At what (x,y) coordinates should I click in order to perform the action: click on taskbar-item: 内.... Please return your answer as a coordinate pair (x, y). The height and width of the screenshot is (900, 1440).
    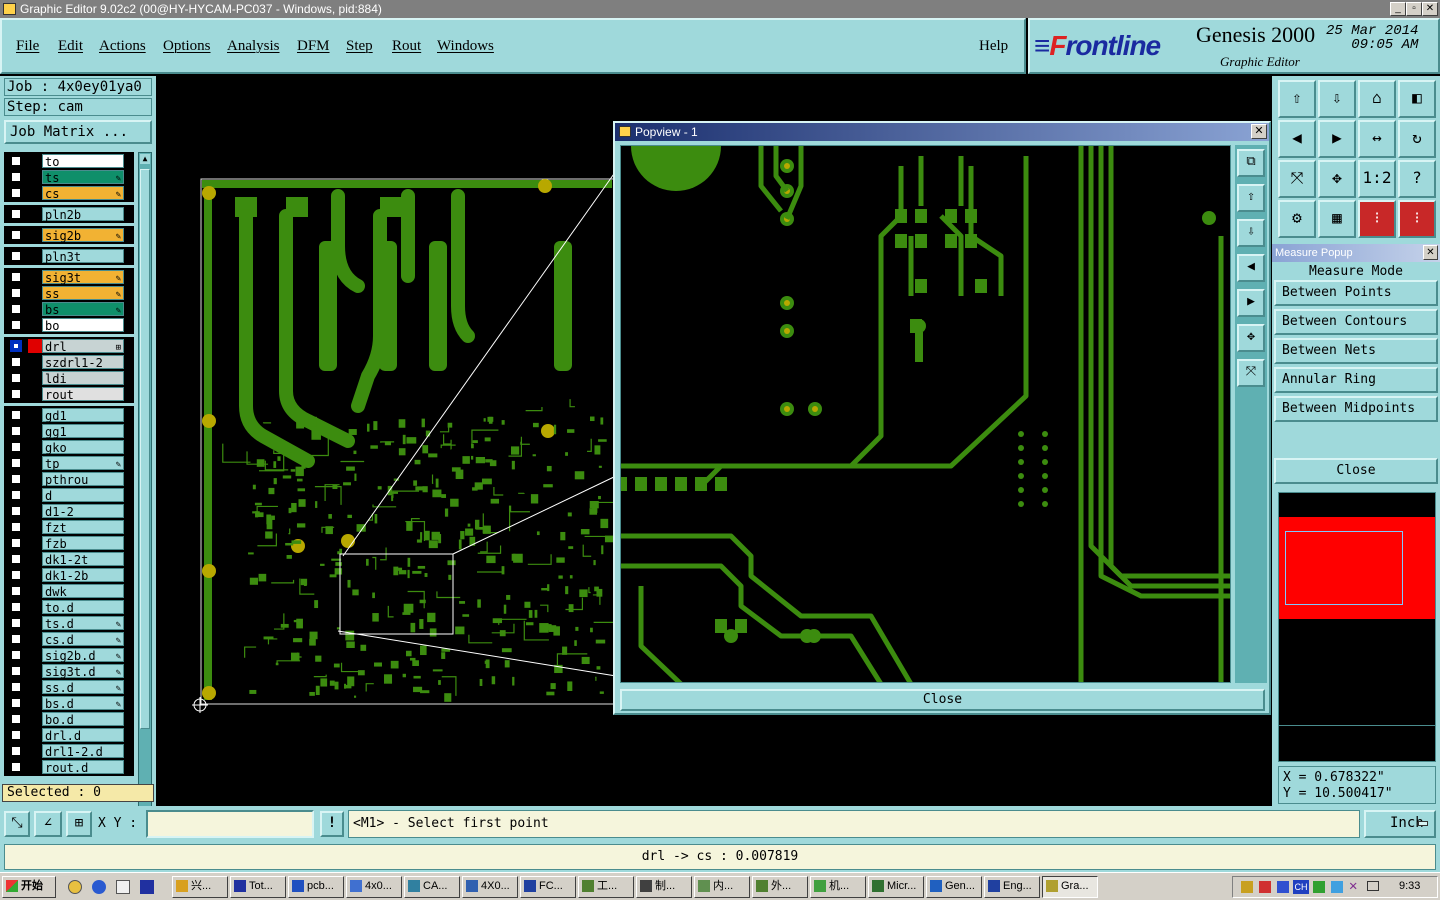
    Looking at the image, I should click on (722, 887).